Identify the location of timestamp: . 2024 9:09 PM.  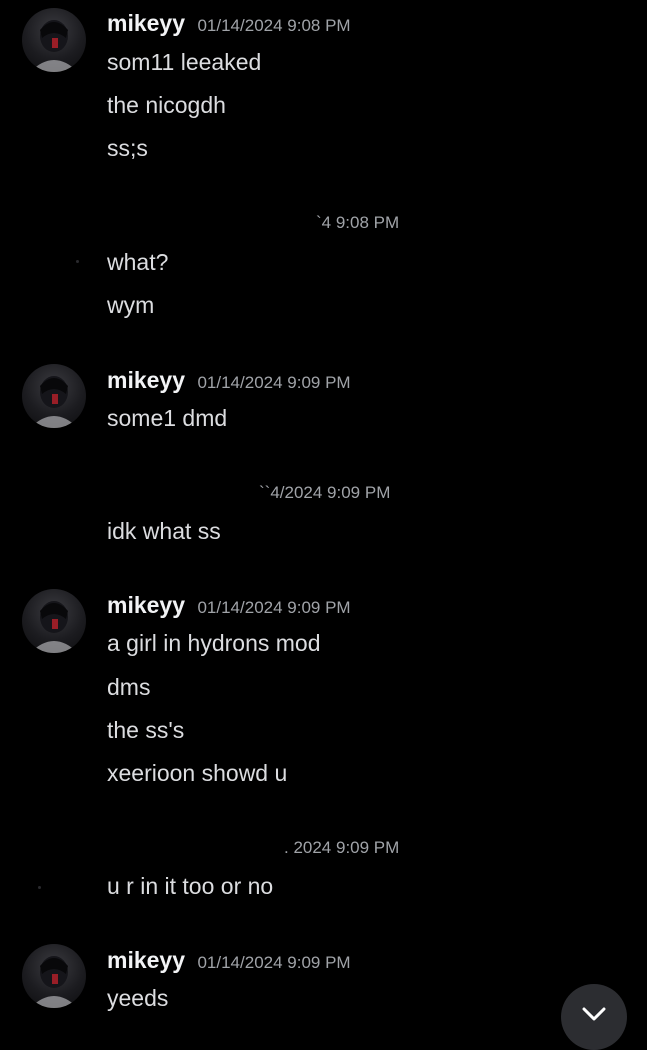
(342, 847).